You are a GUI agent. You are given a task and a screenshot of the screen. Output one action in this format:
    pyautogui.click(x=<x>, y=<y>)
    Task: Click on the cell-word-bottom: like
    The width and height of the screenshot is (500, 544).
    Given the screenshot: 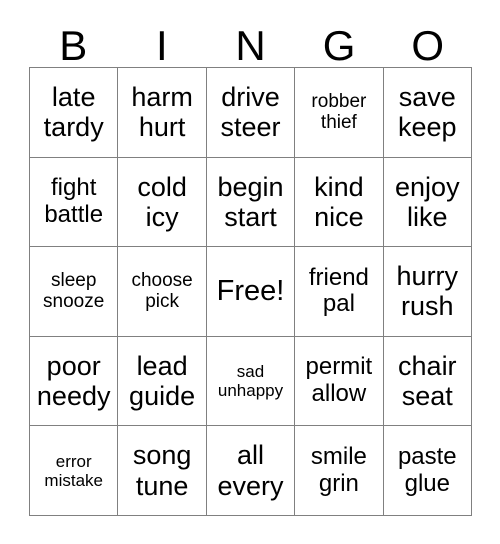 What is the action you would take?
    pyautogui.click(x=427, y=216)
    